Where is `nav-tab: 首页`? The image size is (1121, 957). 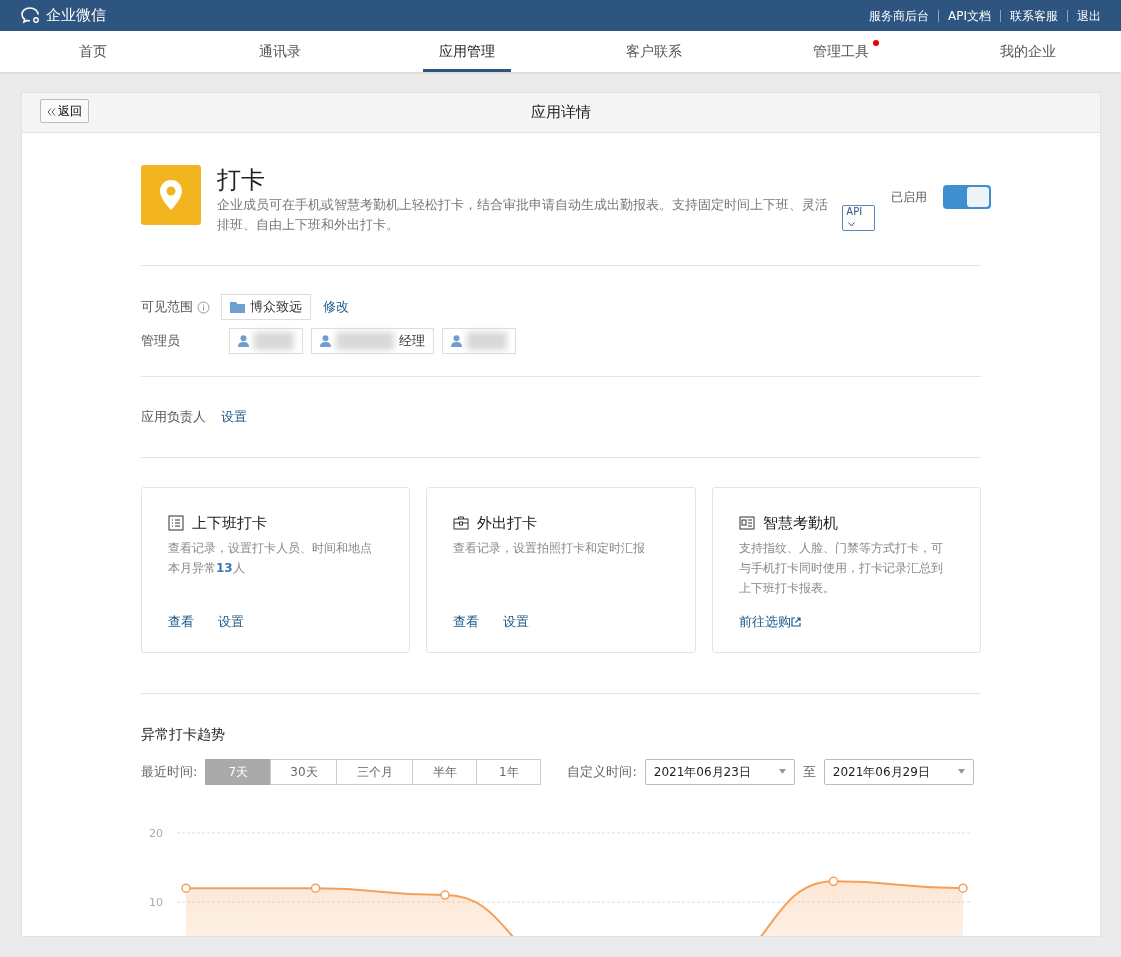
nav-tab: 首页 is located at coordinates (93, 51).